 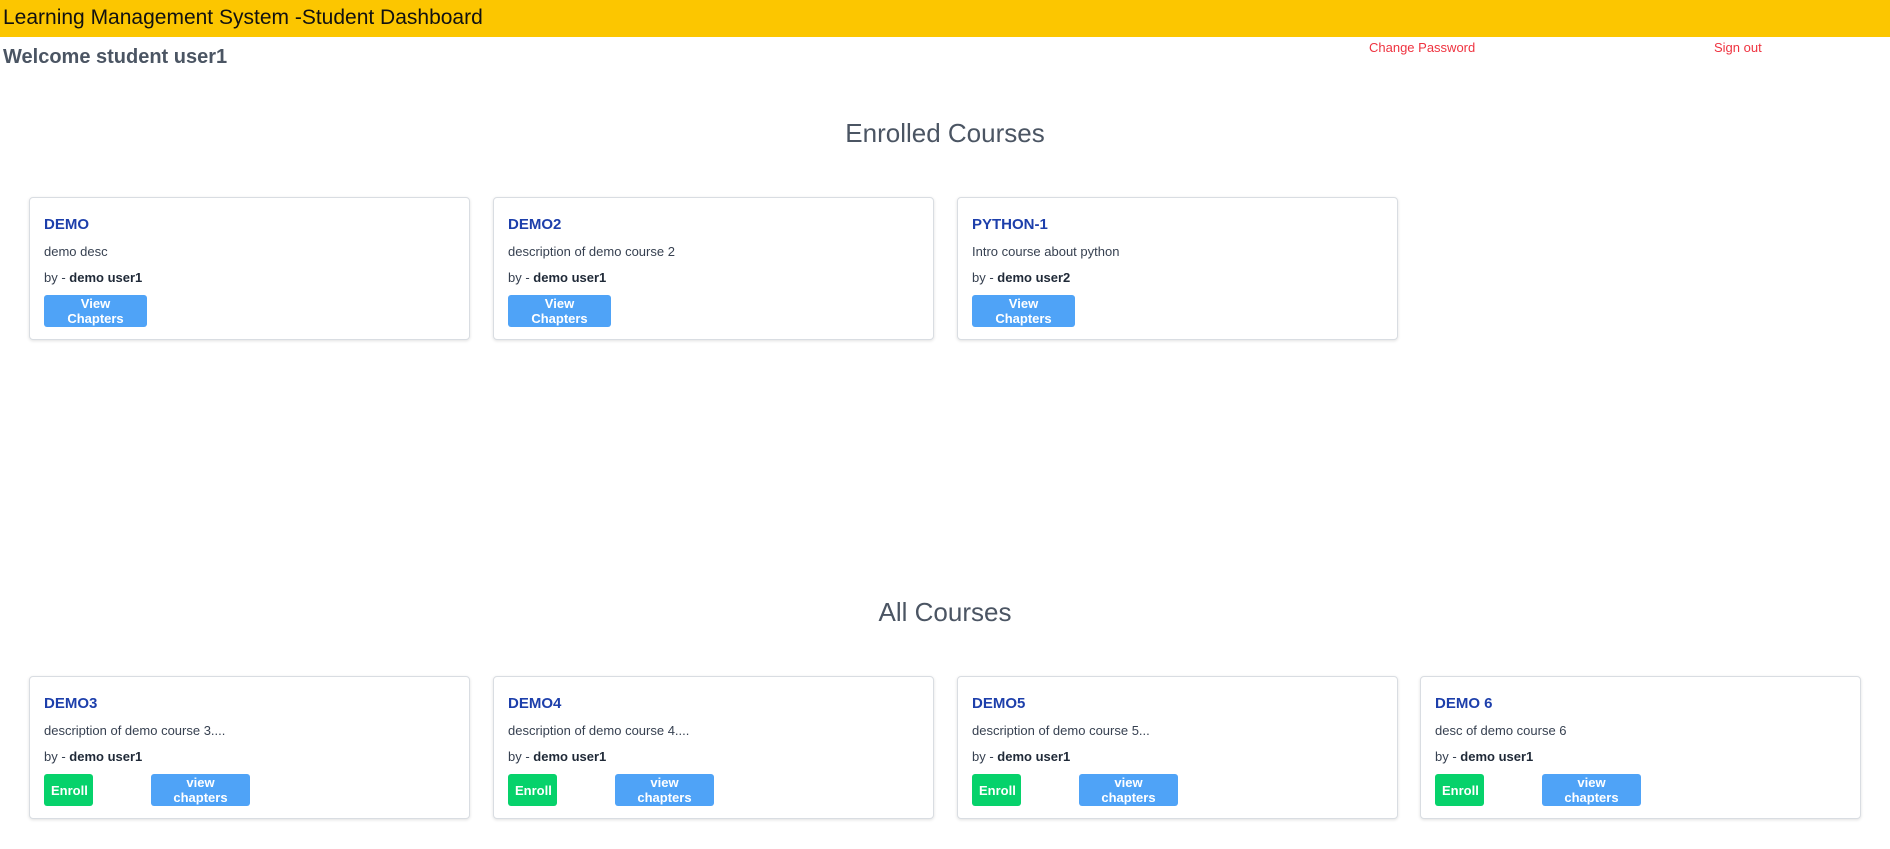 I want to click on course-title: DEMO5, so click(x=998, y=703).